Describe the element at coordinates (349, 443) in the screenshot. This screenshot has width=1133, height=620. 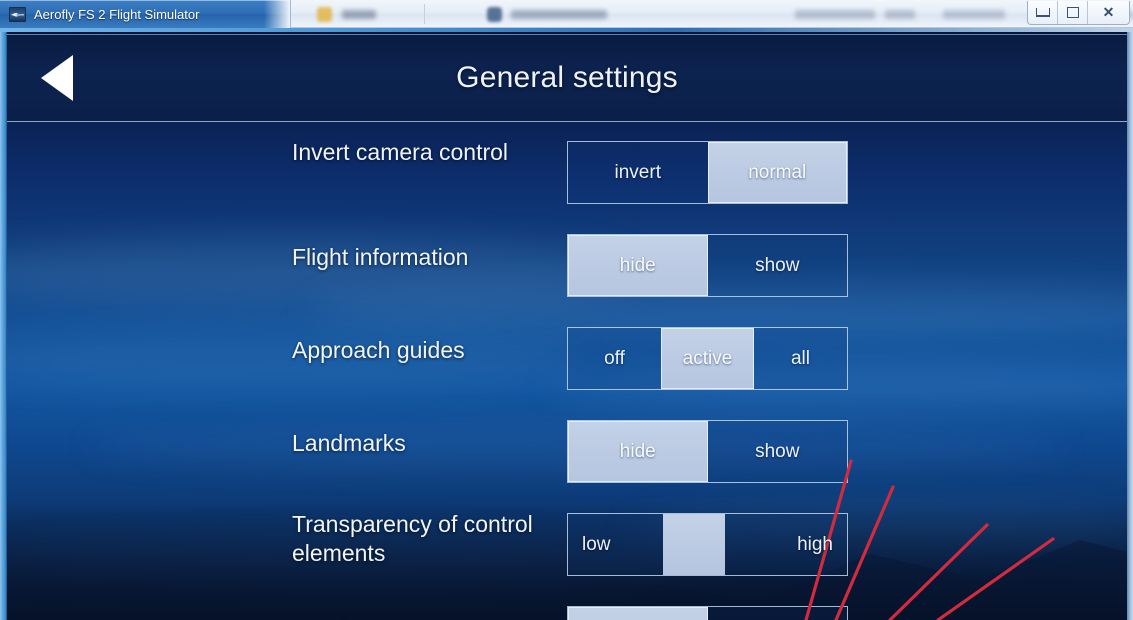
I see `setting-label: Landmarks` at that location.